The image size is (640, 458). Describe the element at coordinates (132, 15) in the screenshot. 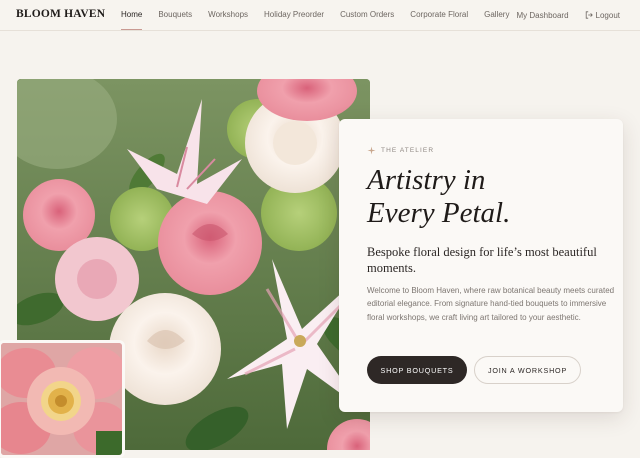

I see `nav-home: Home` at that location.